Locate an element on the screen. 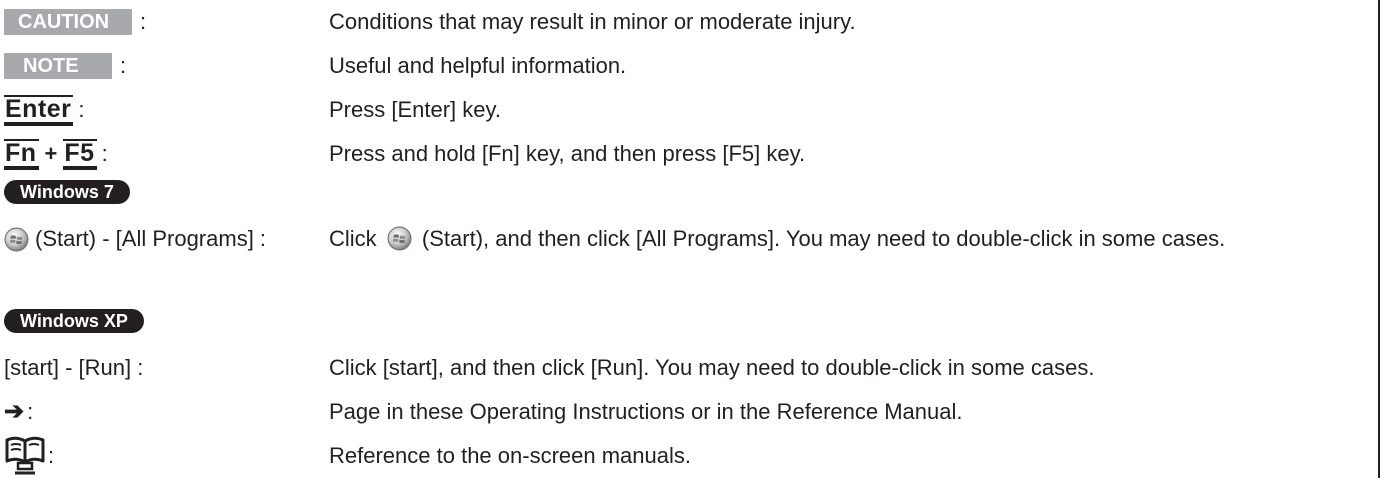 Image resolution: width=1382 pixels, height=478 pixels. on-screen-manual-description: Reference to the on-screen manuals. is located at coordinates (510, 455).